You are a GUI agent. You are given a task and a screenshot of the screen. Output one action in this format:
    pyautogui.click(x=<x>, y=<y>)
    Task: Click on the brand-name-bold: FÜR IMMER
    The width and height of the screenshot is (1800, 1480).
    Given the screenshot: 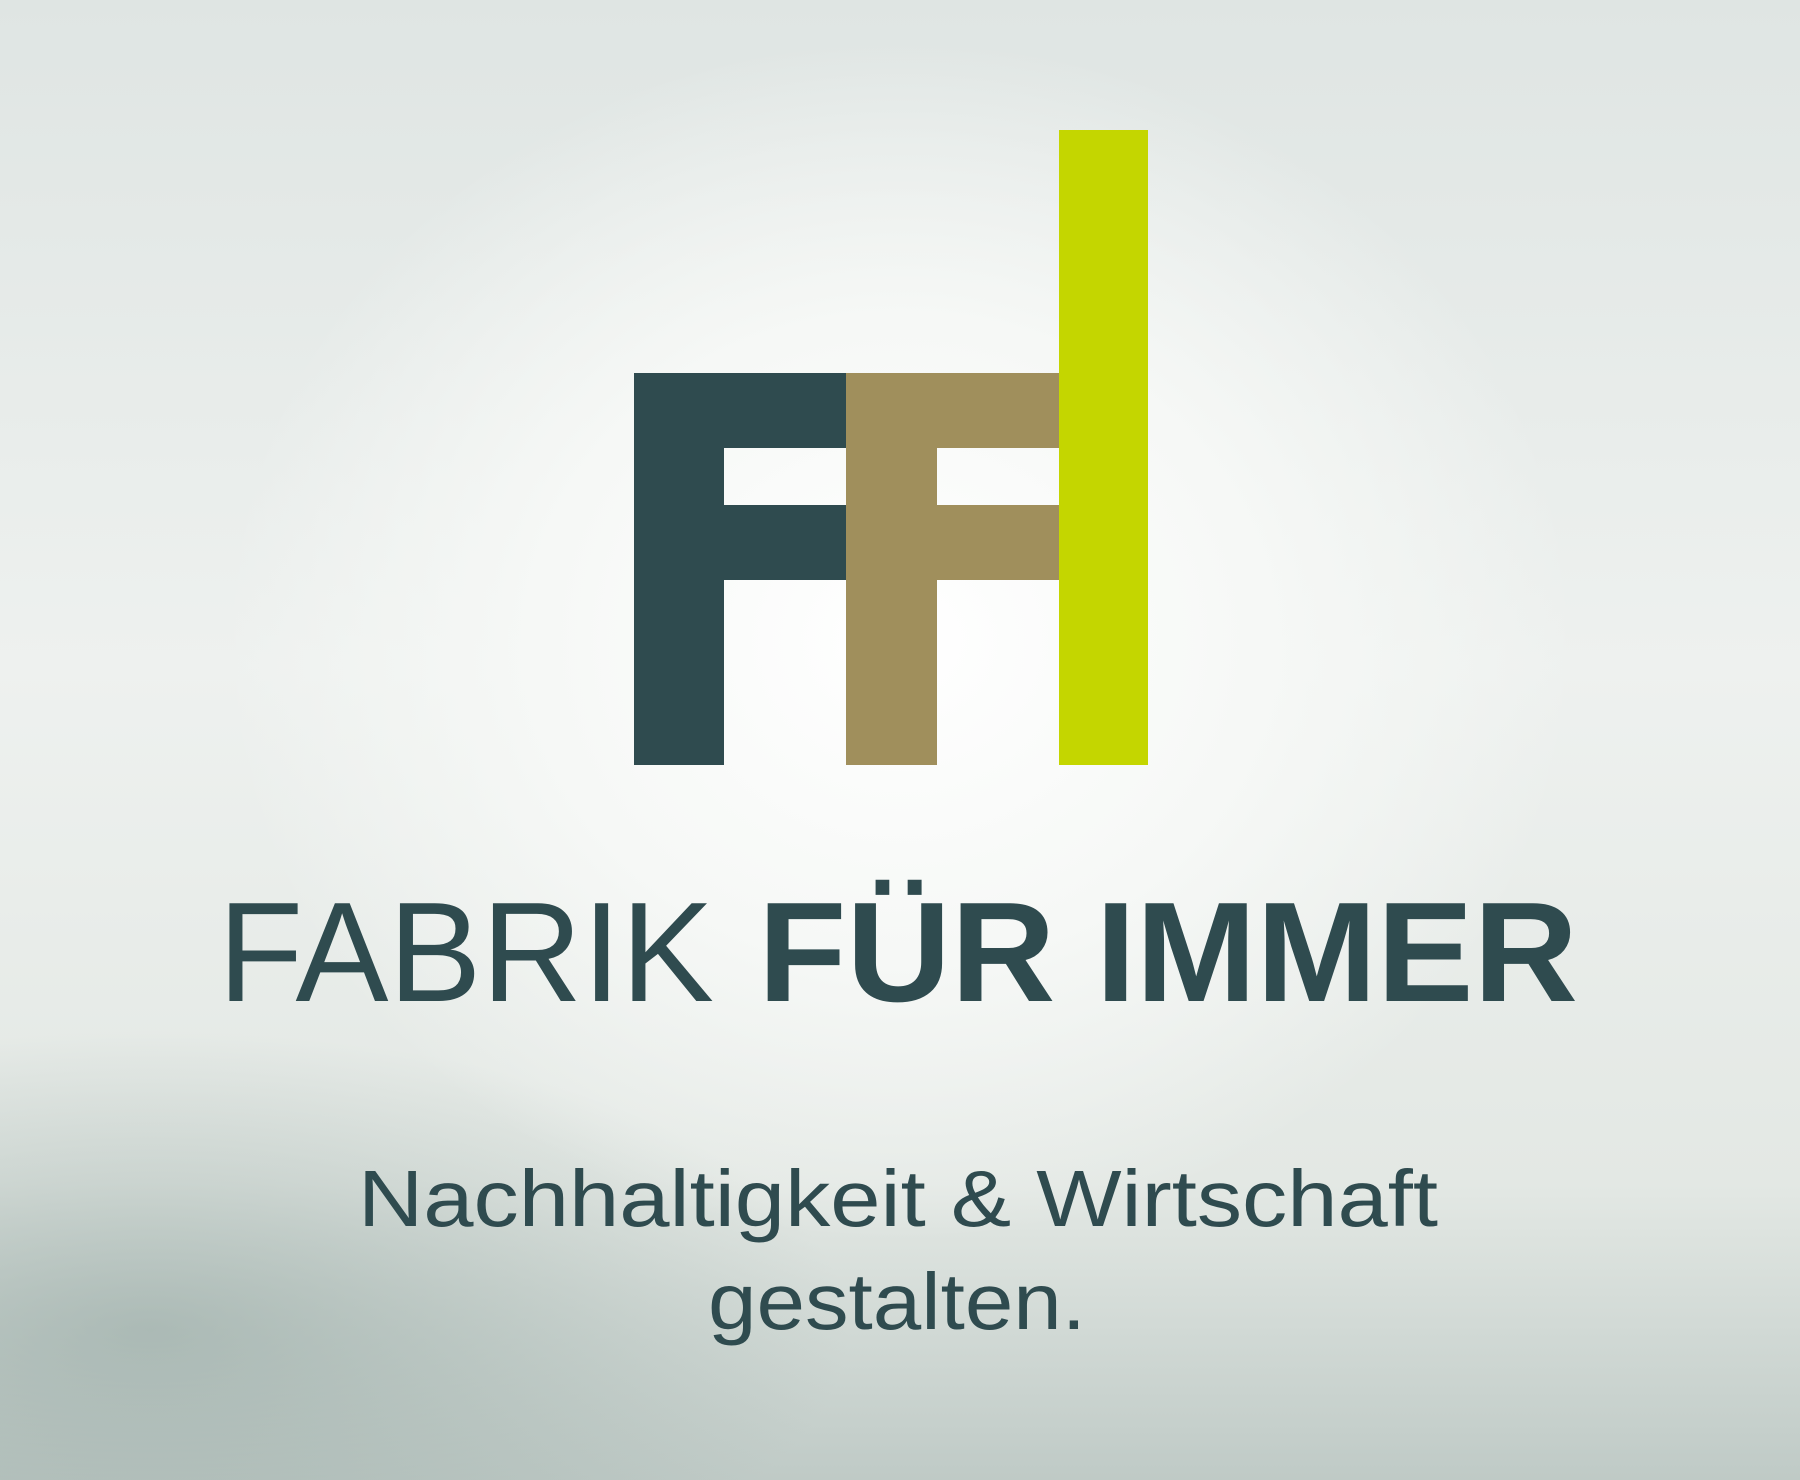 What is the action you would take?
    pyautogui.click(x=1168, y=952)
    